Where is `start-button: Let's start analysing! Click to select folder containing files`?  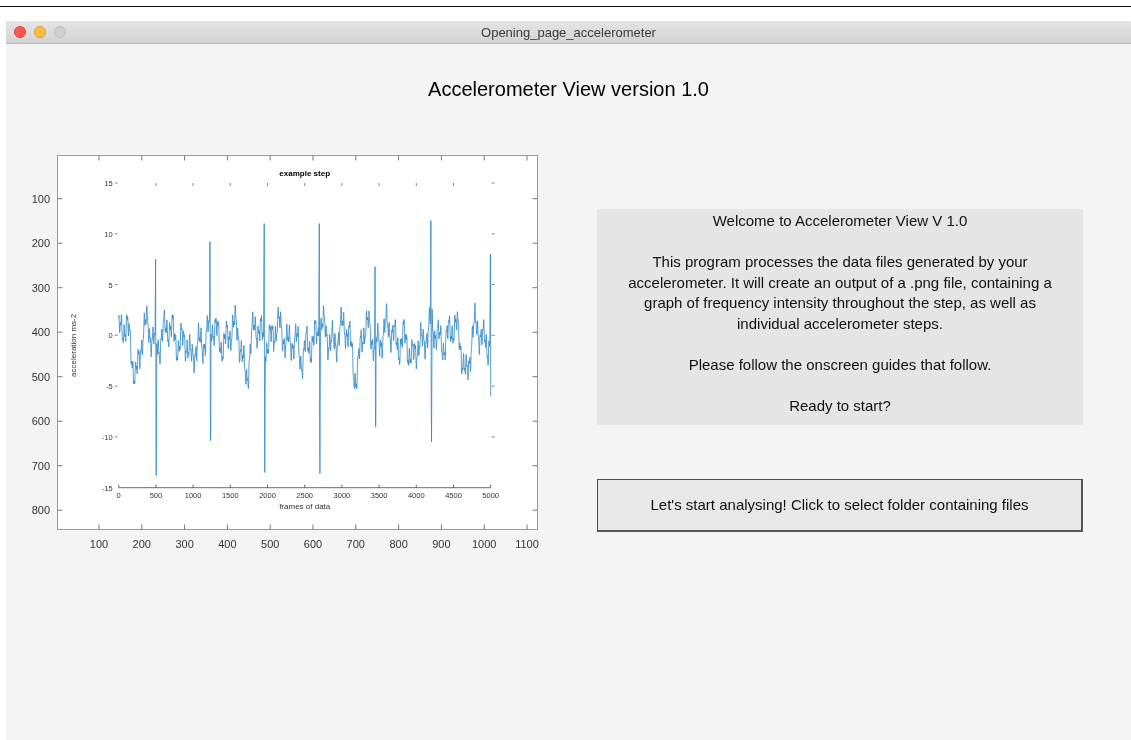 start-button: Let's start analysing! Click to select folder containing files is located at coordinates (840, 505).